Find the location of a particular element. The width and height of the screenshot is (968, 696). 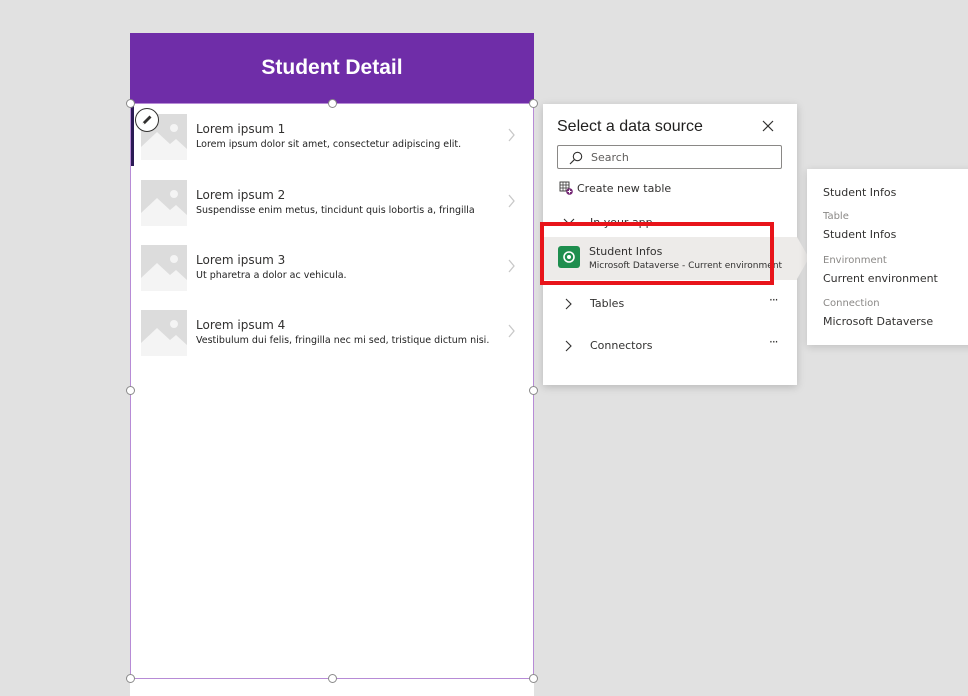

screen-header: Student Detail is located at coordinates (332, 68).